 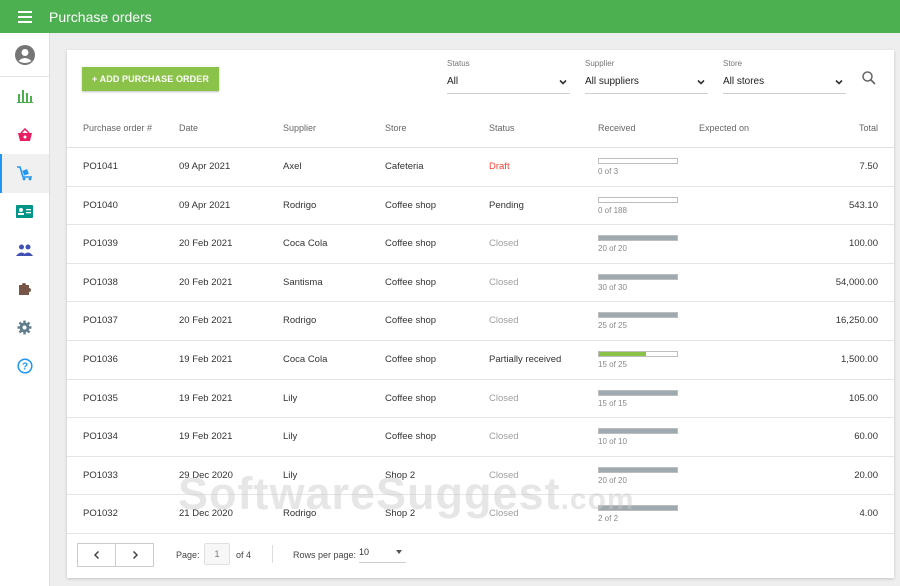 What do you see at coordinates (100, 437) in the screenshot?
I see `po-number: PO1034` at bounding box center [100, 437].